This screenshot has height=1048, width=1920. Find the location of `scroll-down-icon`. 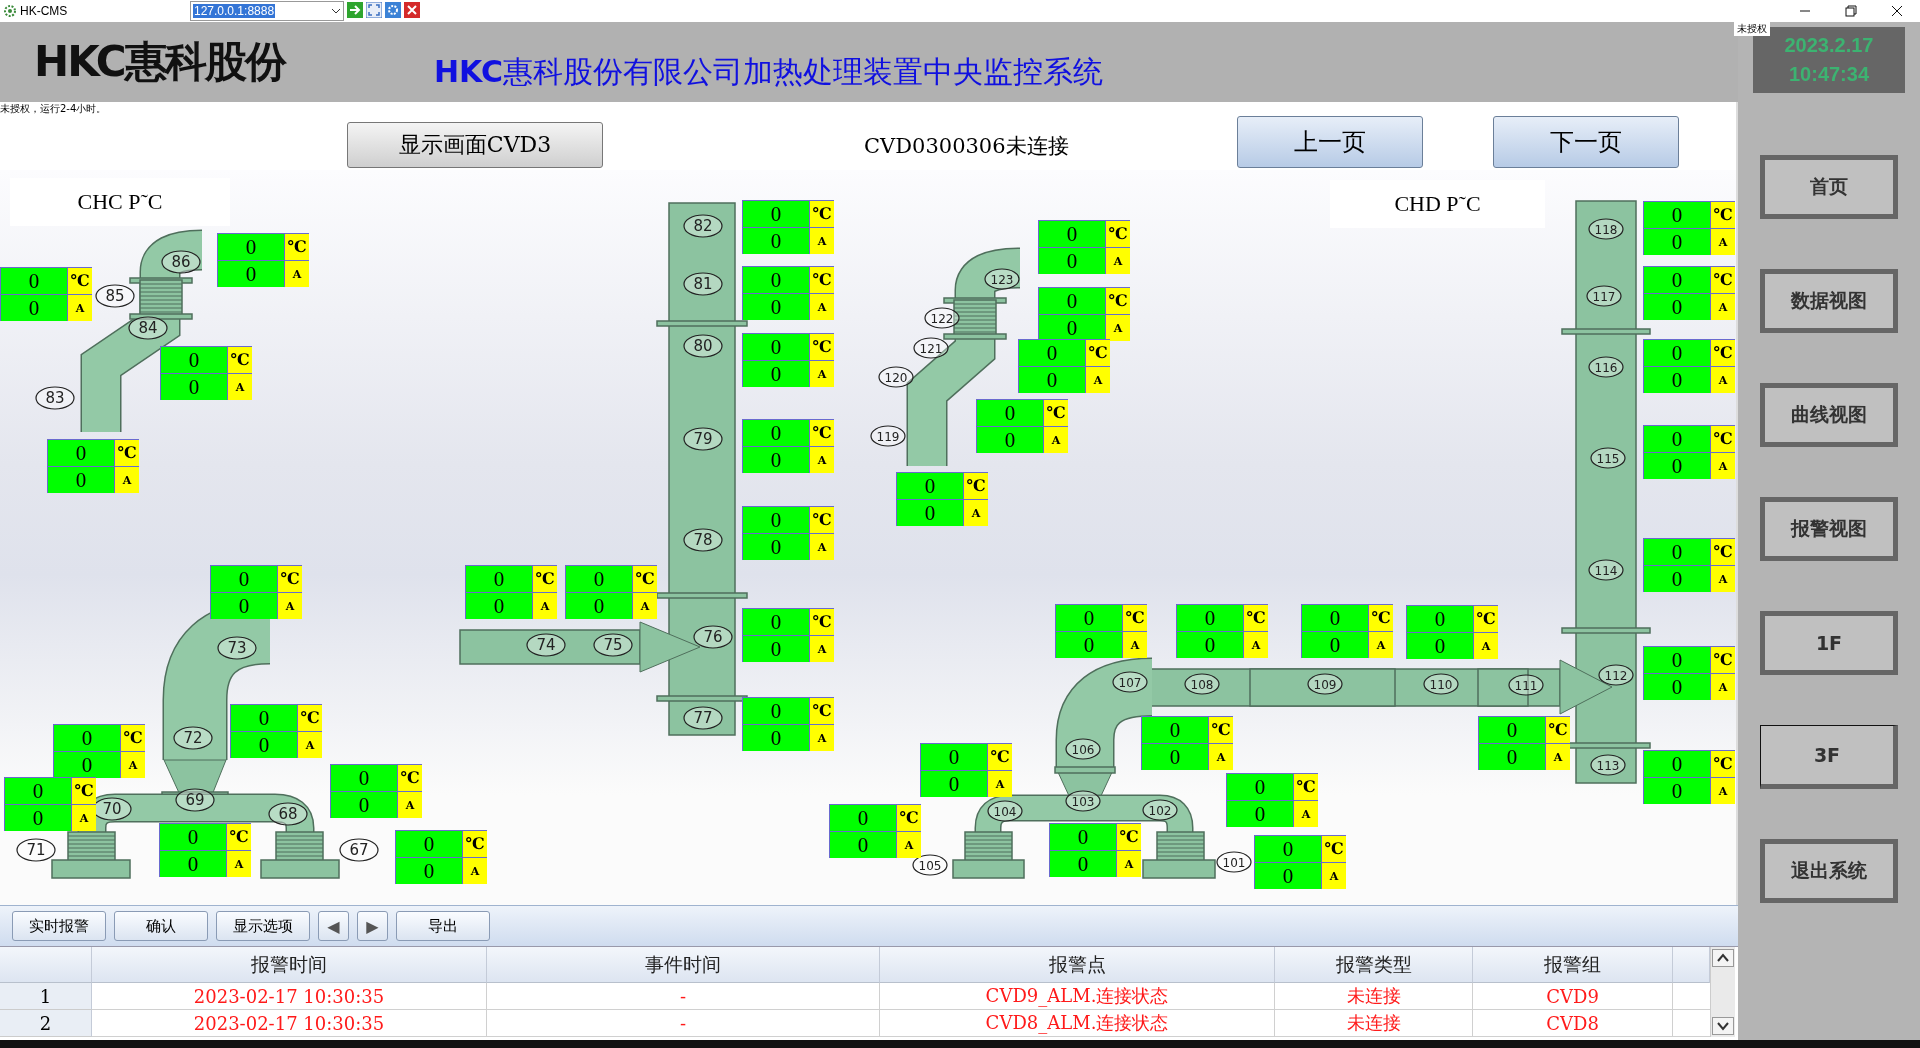

scroll-down-icon is located at coordinates (1723, 1026).